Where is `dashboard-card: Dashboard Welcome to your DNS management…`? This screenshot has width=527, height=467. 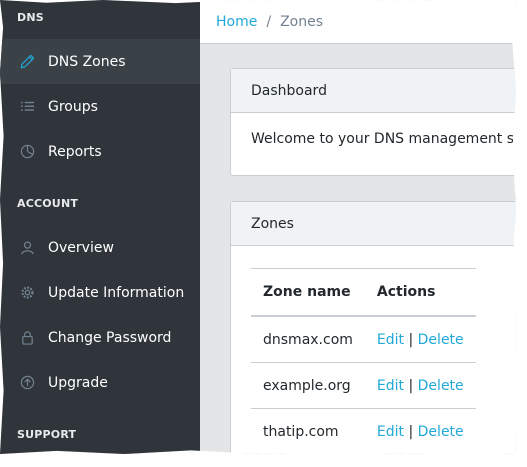
dashboard-card: Dashboard Welcome to your DNS management… is located at coordinates (373, 122).